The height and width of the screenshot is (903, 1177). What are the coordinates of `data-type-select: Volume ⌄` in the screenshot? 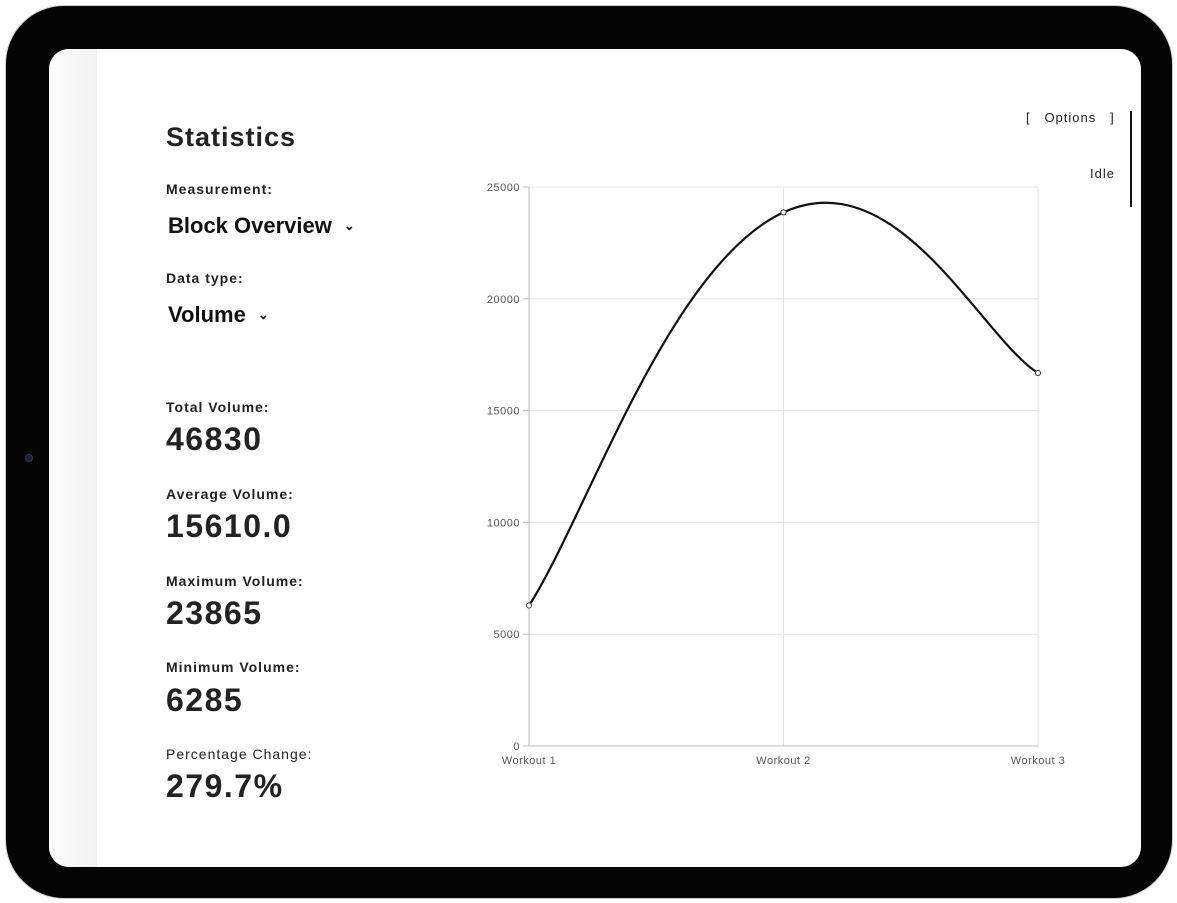 It's located at (218, 315).